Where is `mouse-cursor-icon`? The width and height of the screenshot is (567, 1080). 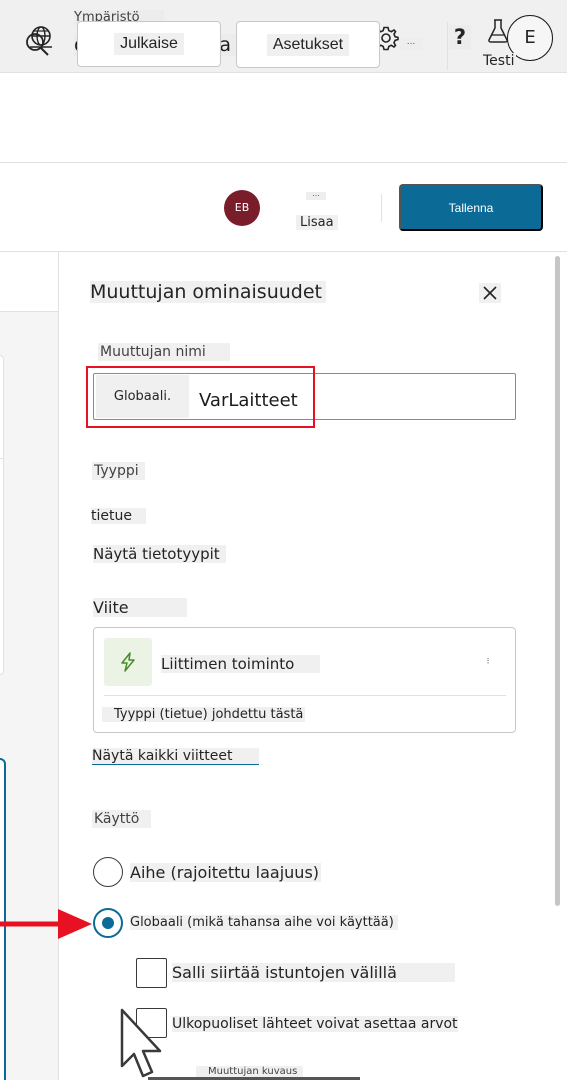 mouse-cursor-icon is located at coordinates (141, 1043).